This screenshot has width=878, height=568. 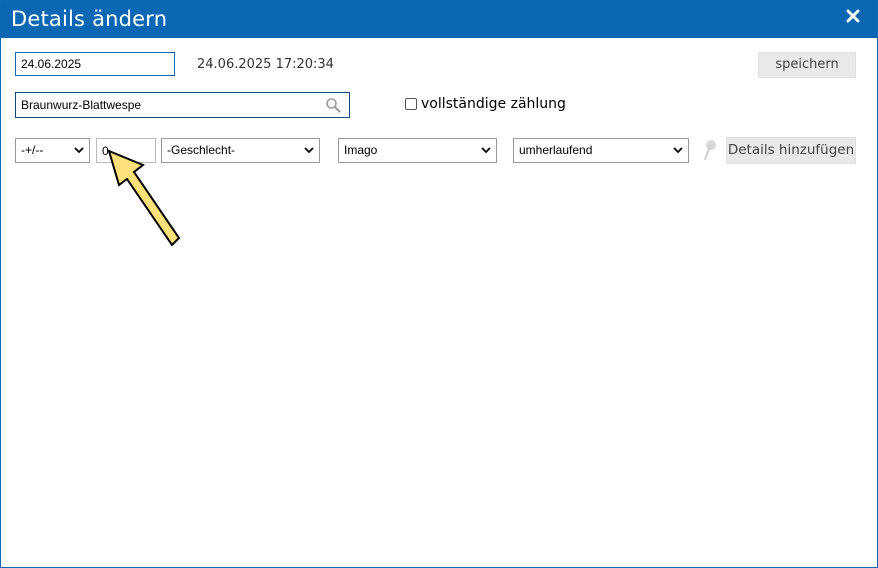 What do you see at coordinates (411, 104) in the screenshot?
I see `complete-count-checkbox` at bounding box center [411, 104].